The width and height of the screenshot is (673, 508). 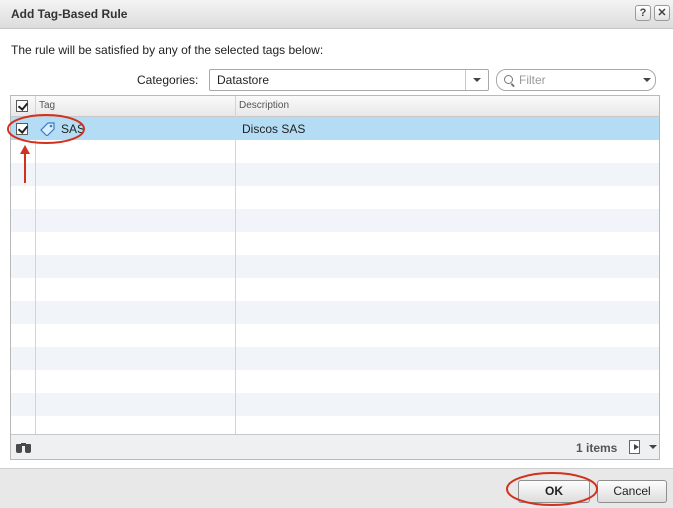 I want to click on dropdown-toggle, so click(x=476, y=80).